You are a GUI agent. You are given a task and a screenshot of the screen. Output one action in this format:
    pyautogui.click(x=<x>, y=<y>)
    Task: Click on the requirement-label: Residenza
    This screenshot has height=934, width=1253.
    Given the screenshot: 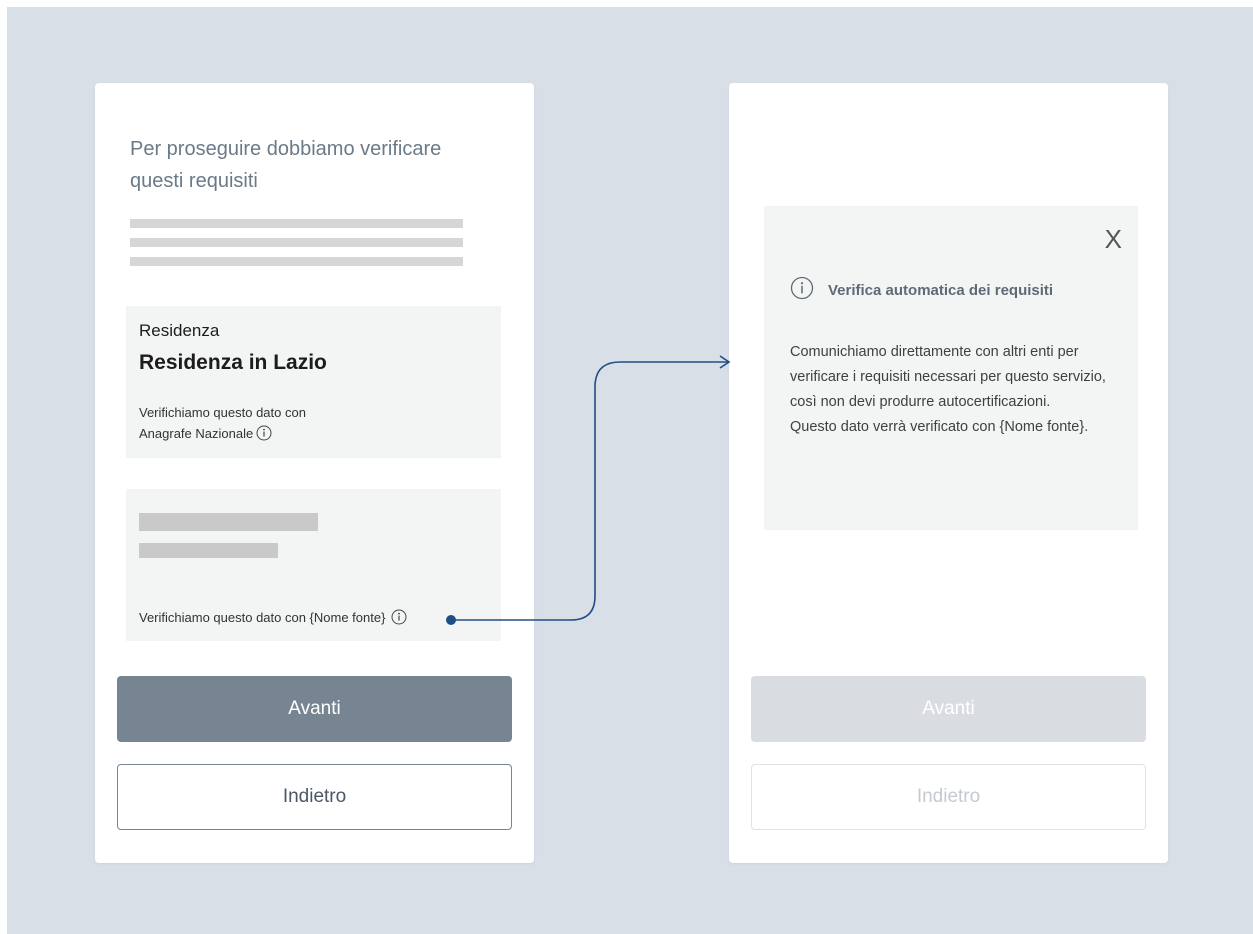 What is the action you would take?
    pyautogui.click(x=179, y=330)
    